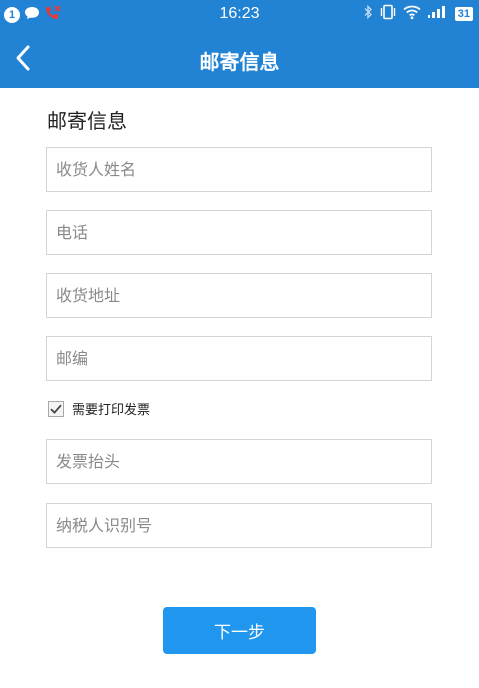 This screenshot has height=688, width=479. What do you see at coordinates (368, 14) in the screenshot?
I see `bluetooth-icon` at bounding box center [368, 14].